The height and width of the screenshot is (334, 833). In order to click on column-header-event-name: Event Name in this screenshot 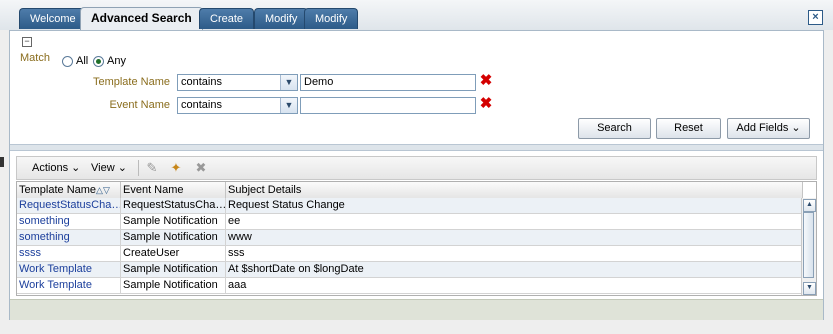, I will do `click(173, 190)`.